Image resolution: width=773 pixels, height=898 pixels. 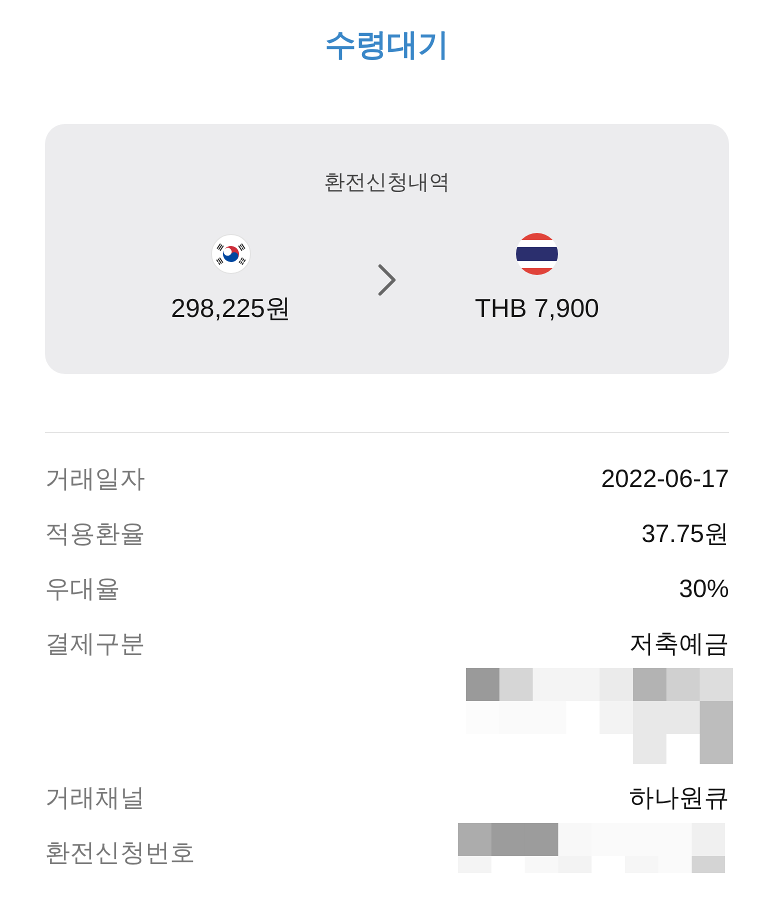 What do you see at coordinates (387, 45) in the screenshot?
I see `status-title: 수령대기` at bounding box center [387, 45].